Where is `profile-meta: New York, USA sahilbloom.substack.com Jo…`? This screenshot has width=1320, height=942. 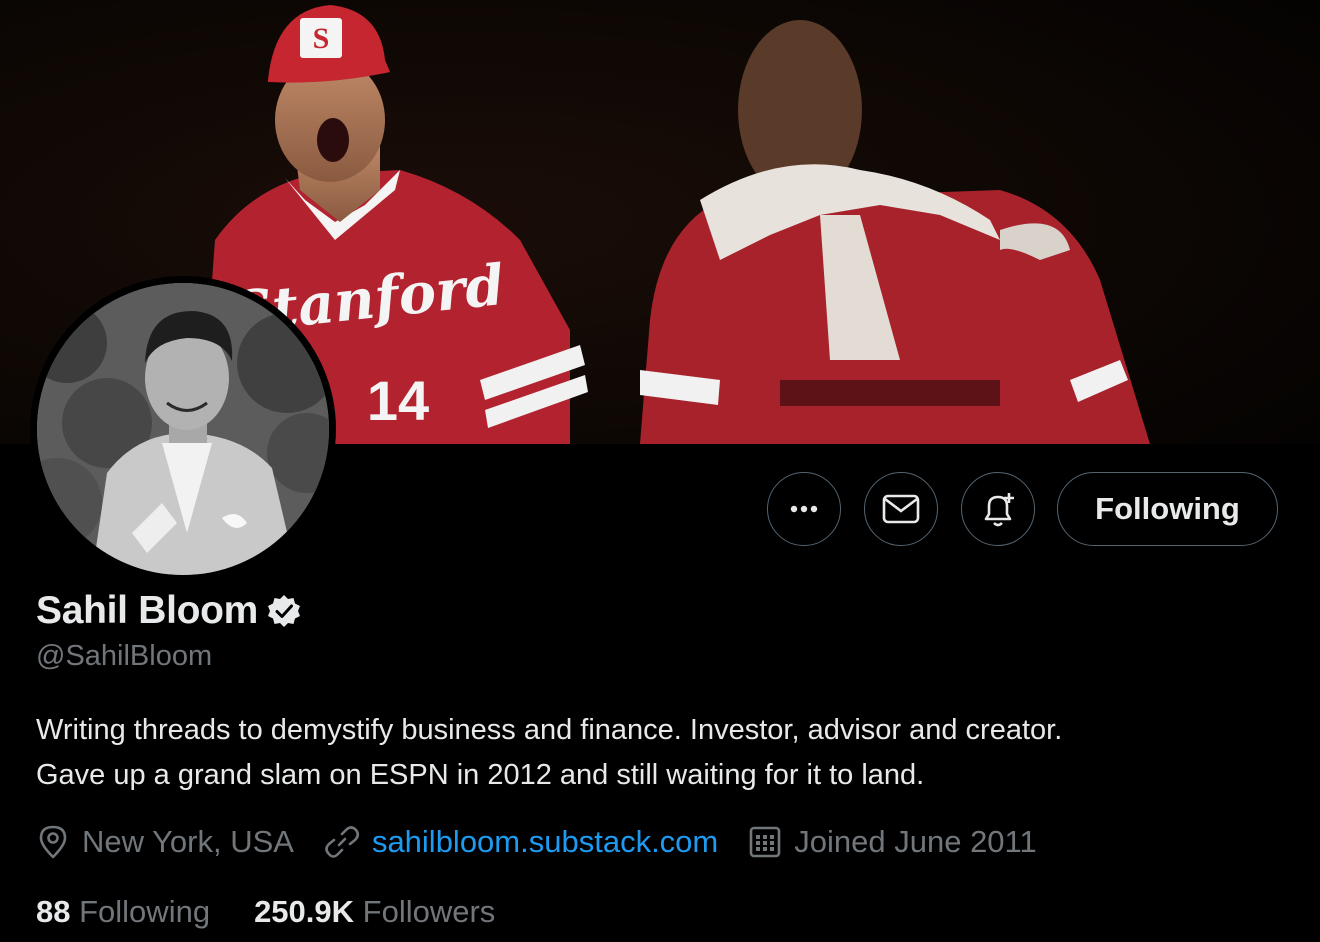
profile-meta: New York, USA sahilbloom.substack.com Jo… is located at coordinates (551, 842).